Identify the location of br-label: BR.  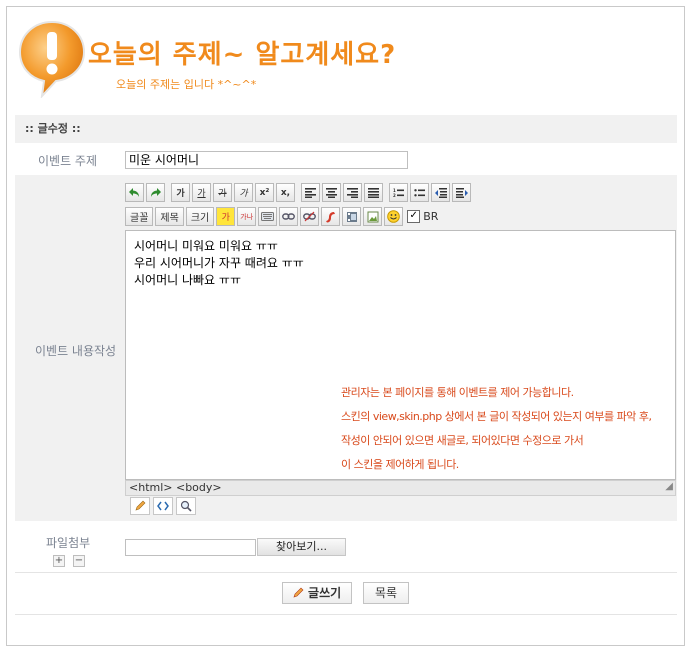
(431, 216).